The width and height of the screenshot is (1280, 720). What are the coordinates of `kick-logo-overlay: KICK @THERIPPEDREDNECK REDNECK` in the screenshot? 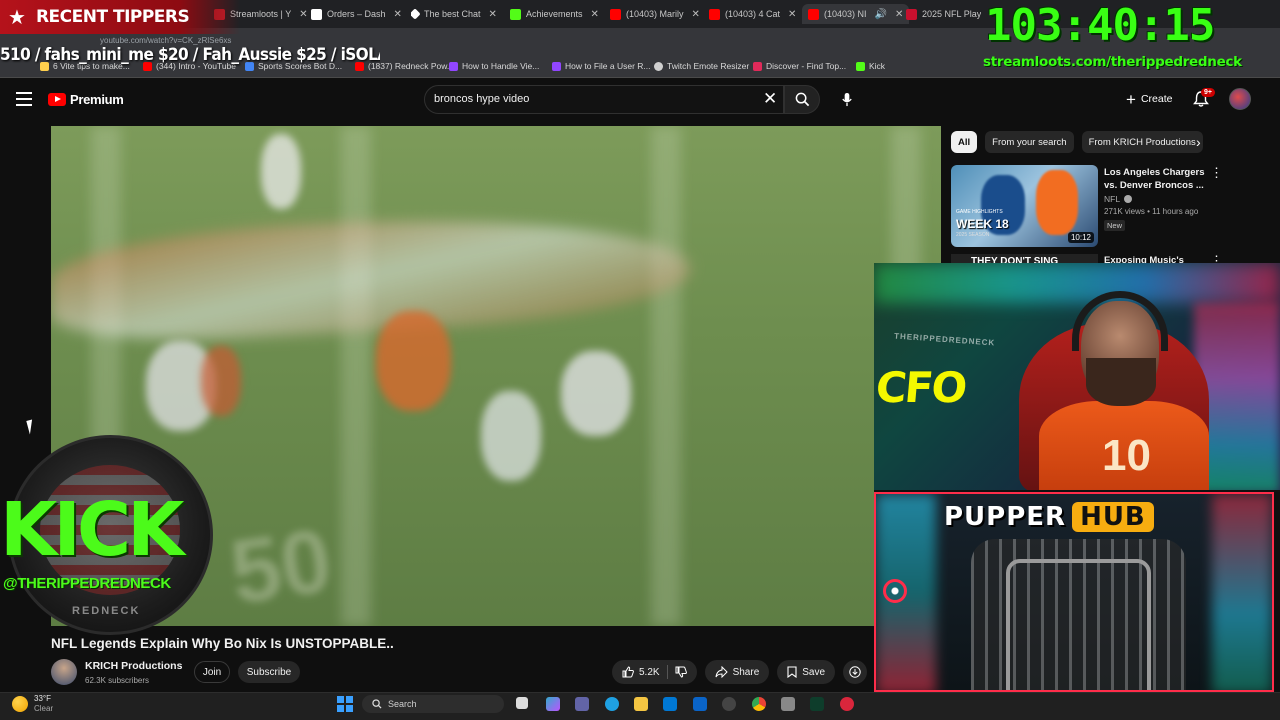 It's located at (112, 535).